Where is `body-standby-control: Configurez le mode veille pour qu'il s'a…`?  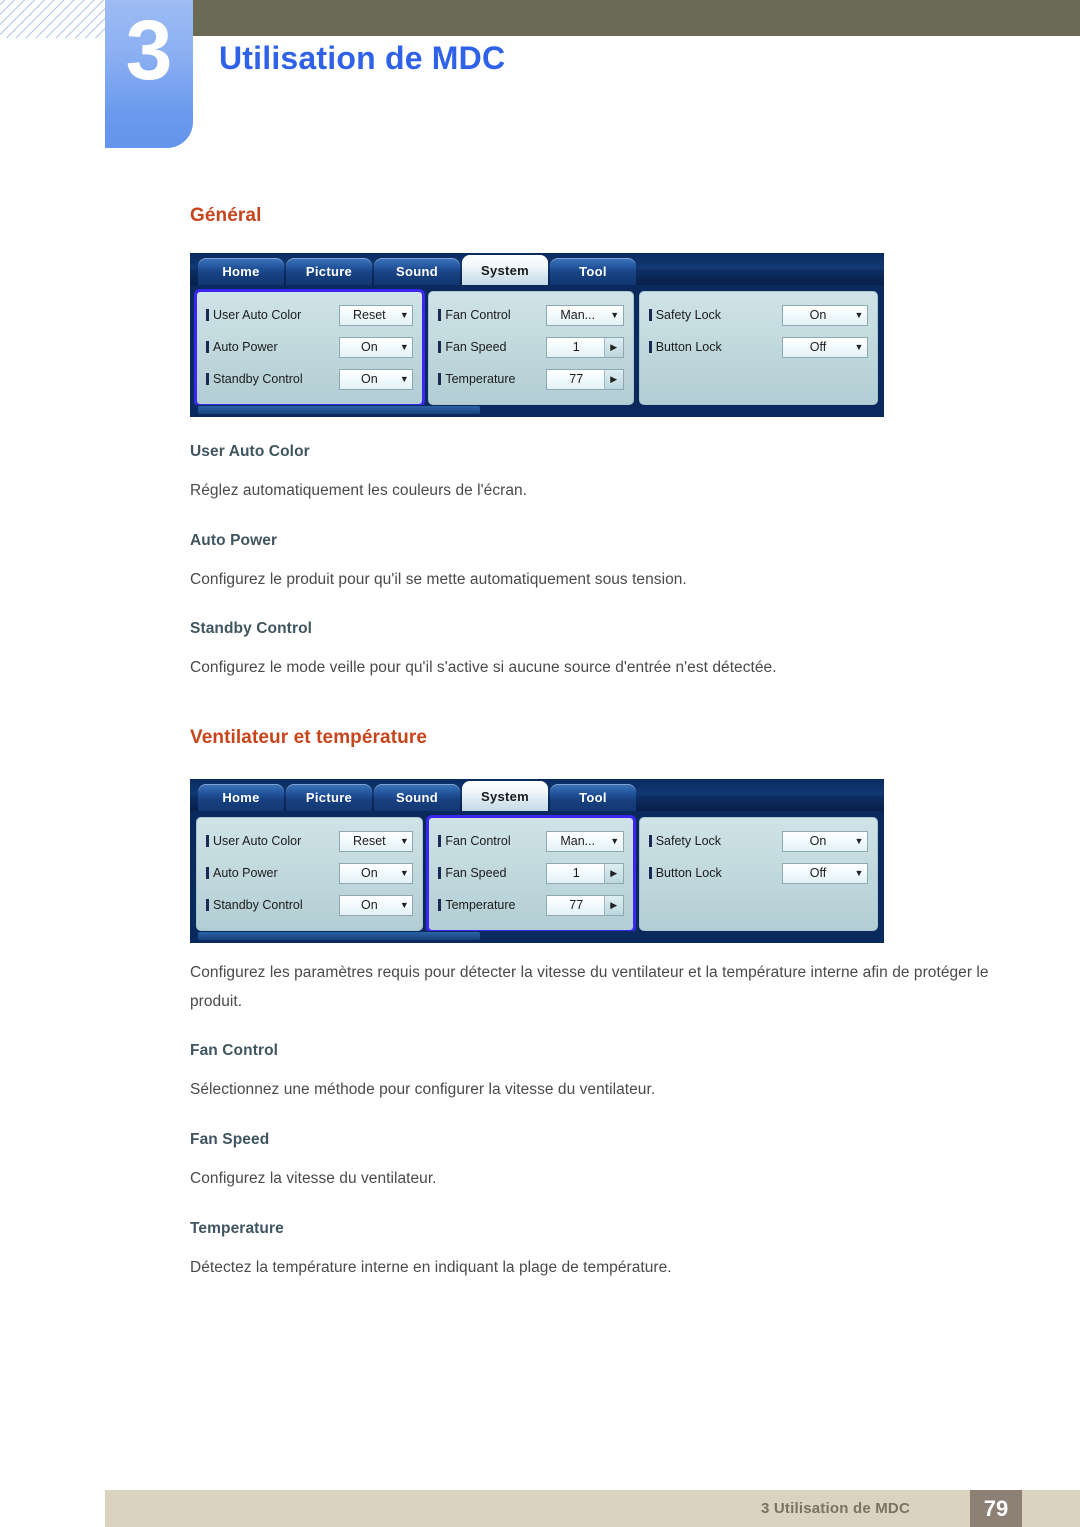 body-standby-control: Configurez le mode veille pour qu'il s'a… is located at coordinates (483, 668).